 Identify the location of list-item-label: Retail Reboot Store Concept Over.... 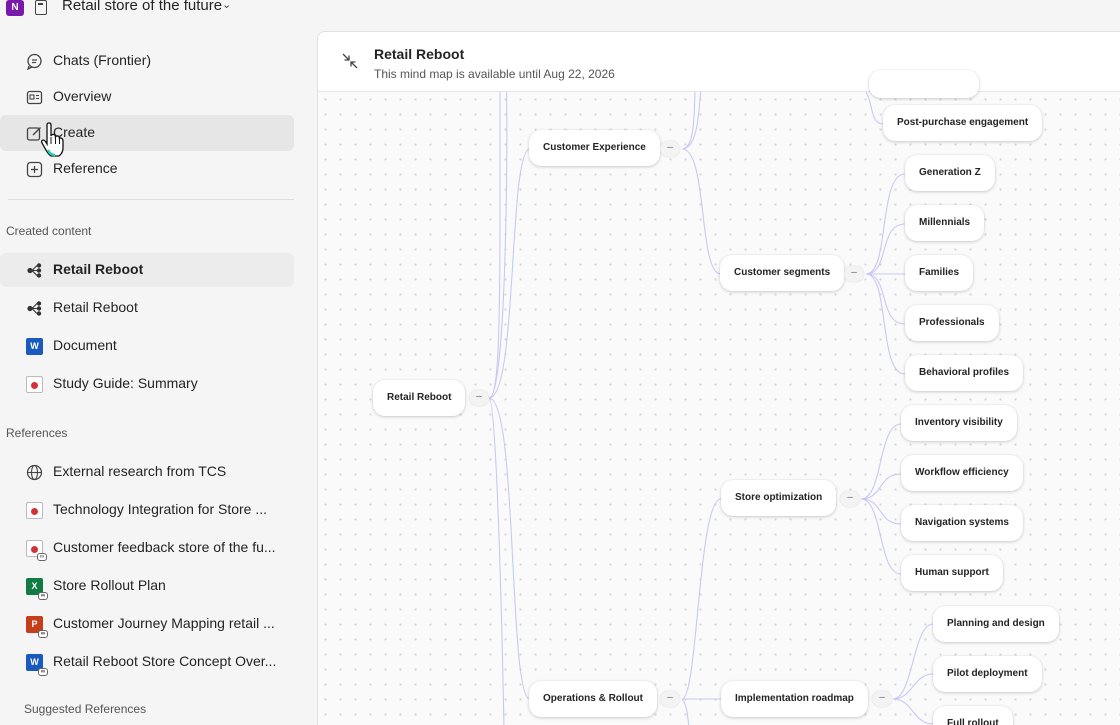
(165, 661).